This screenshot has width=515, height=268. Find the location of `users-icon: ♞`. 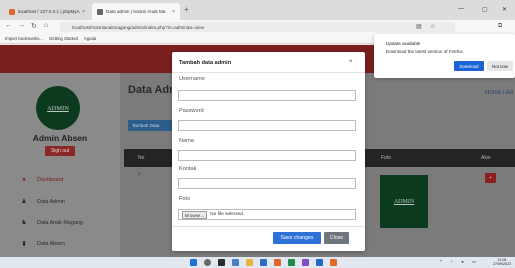

users-icon: ♞ is located at coordinates (24, 223).